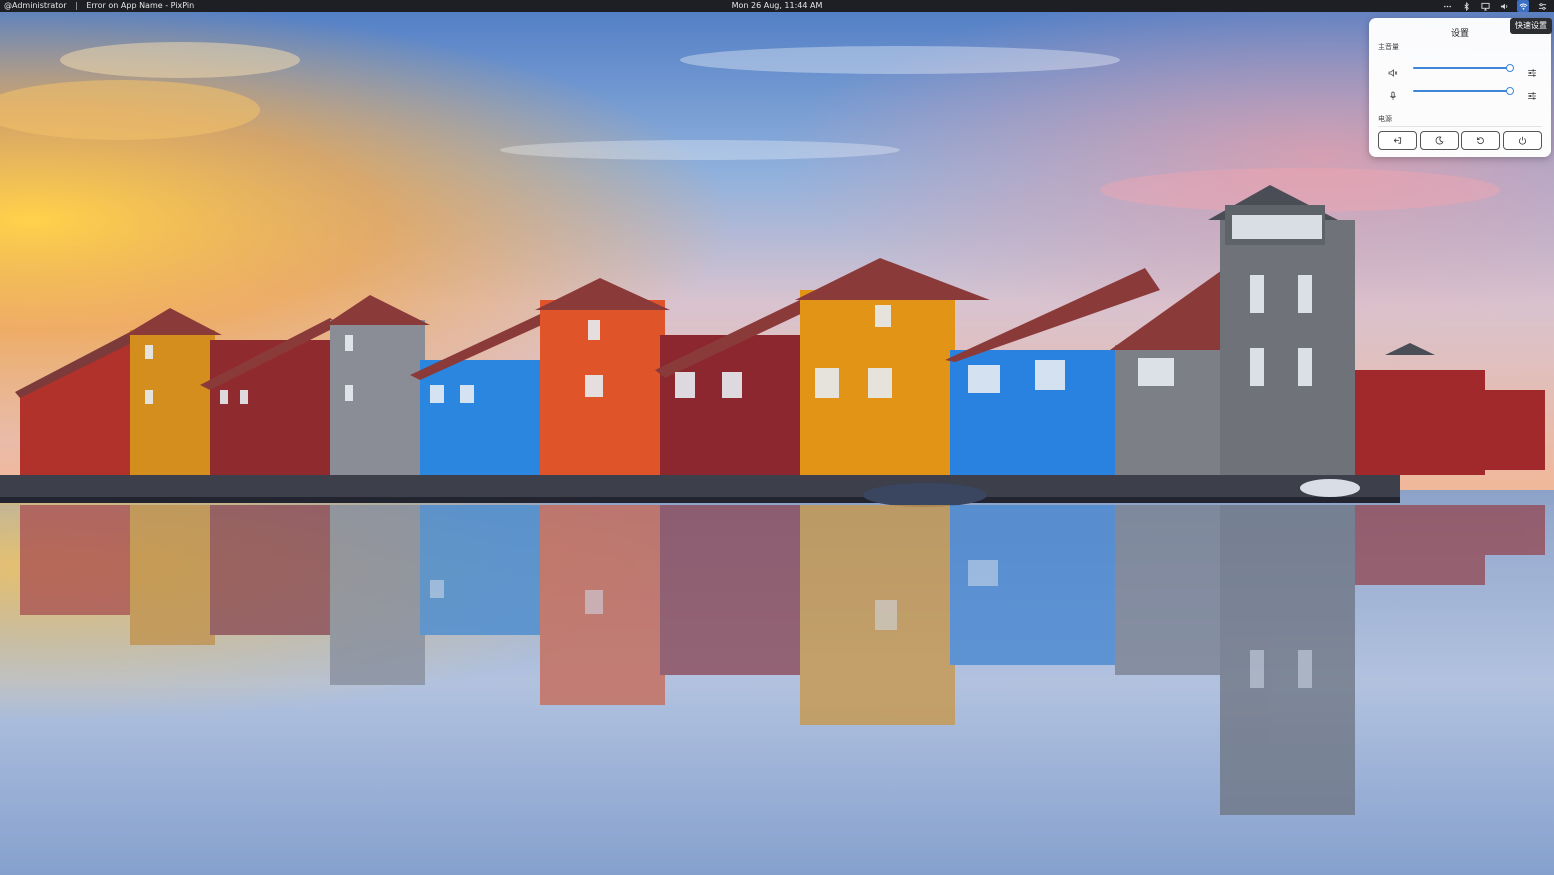 The width and height of the screenshot is (1554, 875). What do you see at coordinates (1532, 70) in the screenshot?
I see `output-device-settings-icon` at bounding box center [1532, 70].